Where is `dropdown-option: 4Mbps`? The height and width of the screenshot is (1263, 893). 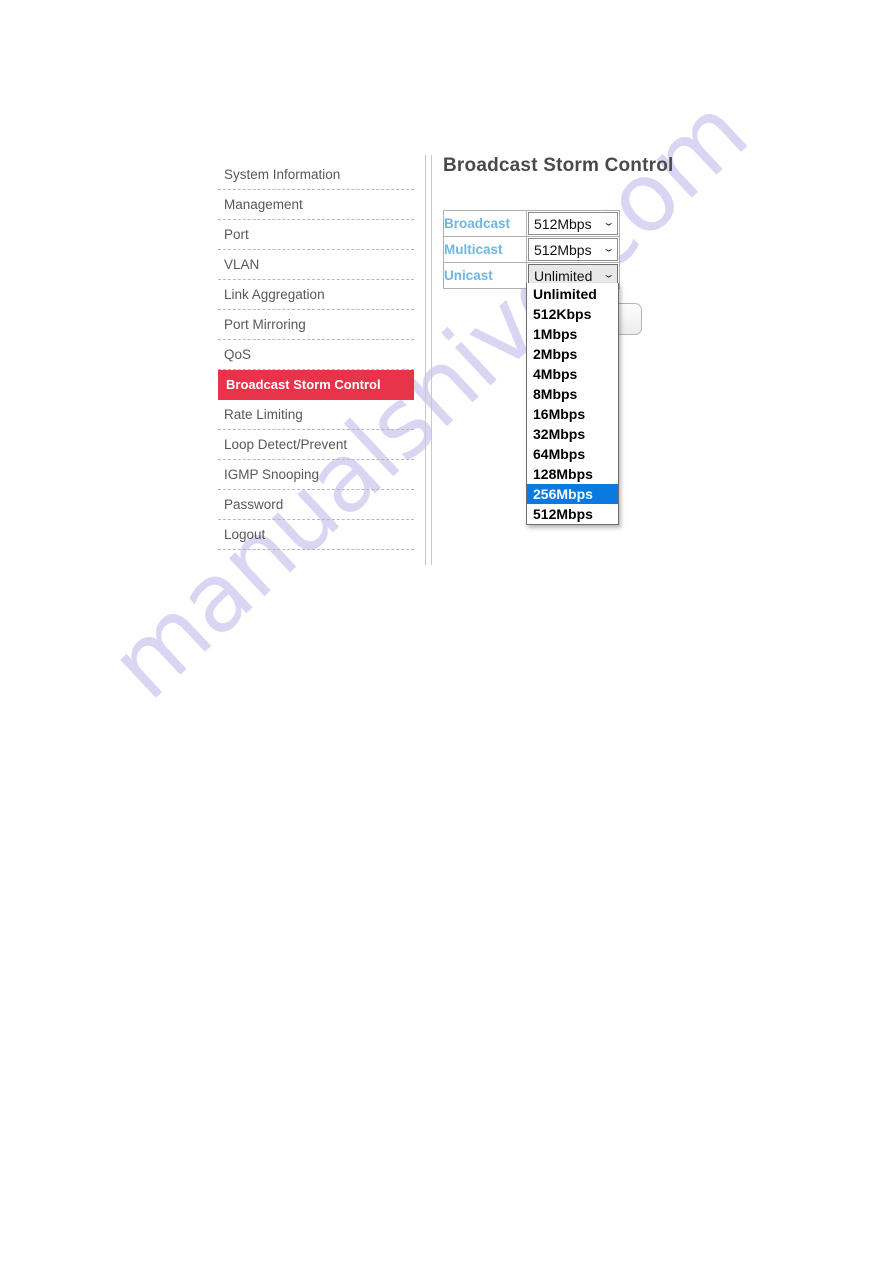
dropdown-option: 4Mbps is located at coordinates (572, 374).